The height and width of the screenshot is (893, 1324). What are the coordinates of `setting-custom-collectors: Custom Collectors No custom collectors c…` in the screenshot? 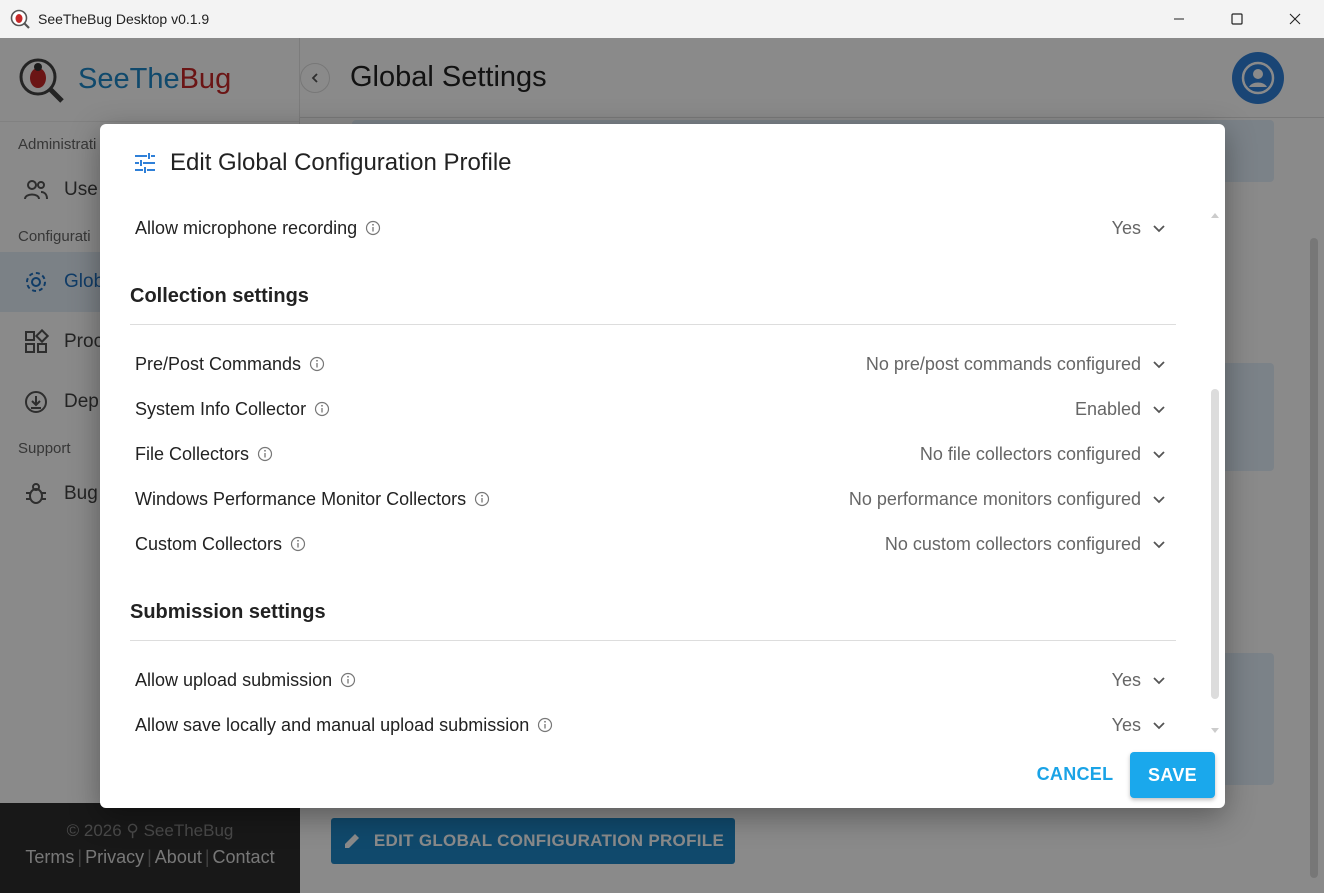 It's located at (651, 544).